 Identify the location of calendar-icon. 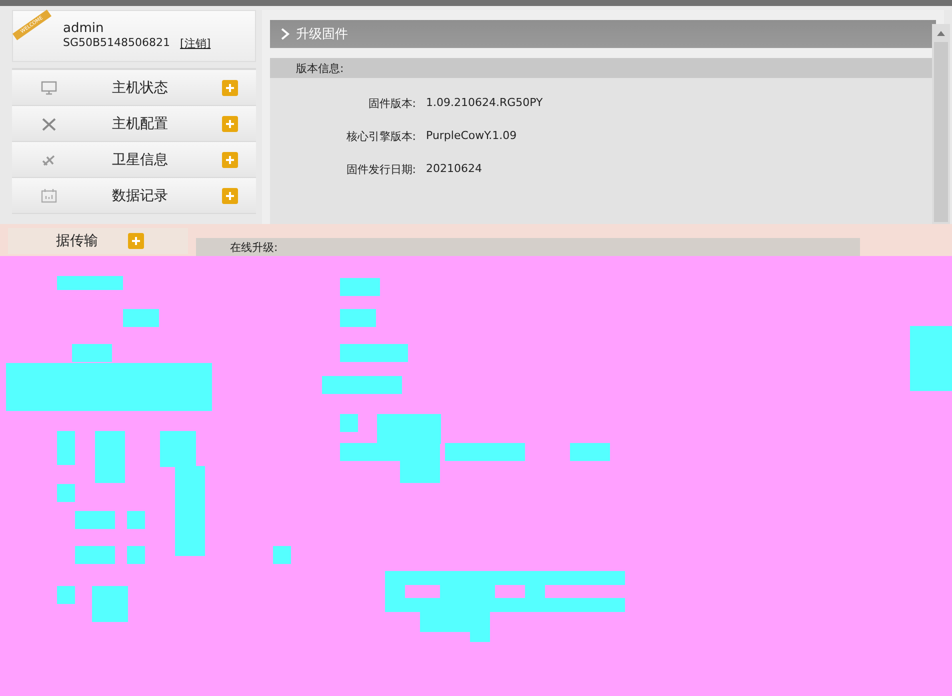
(49, 196).